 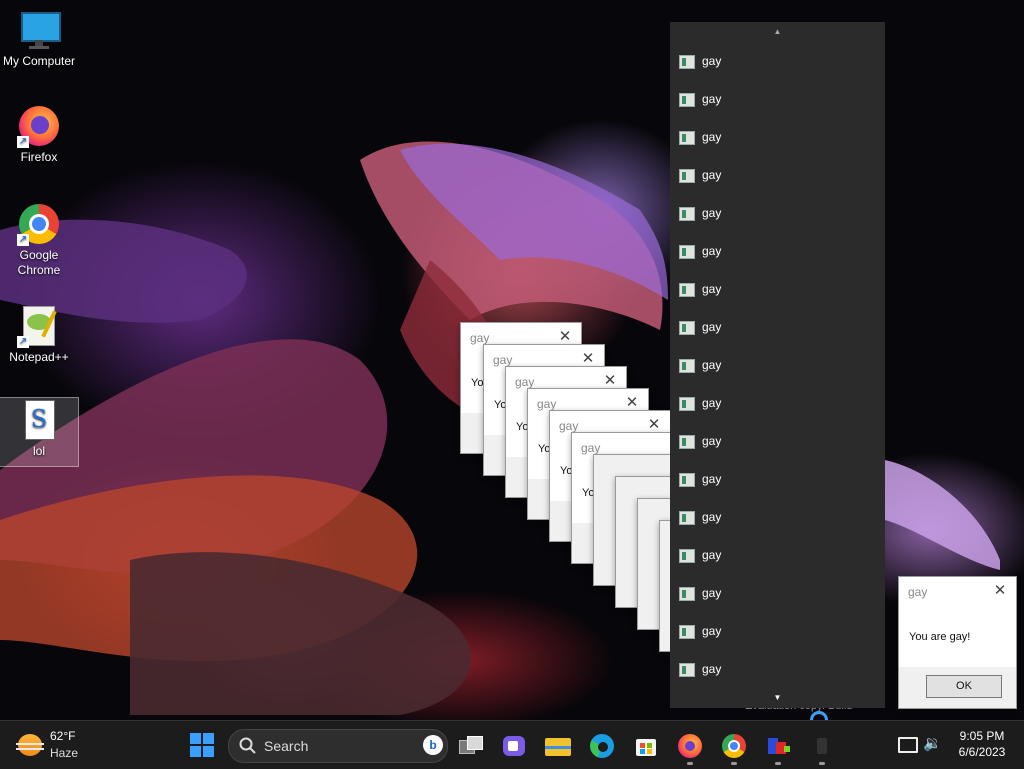 I want to click on volume-icon: 🔉, so click(x=932, y=744).